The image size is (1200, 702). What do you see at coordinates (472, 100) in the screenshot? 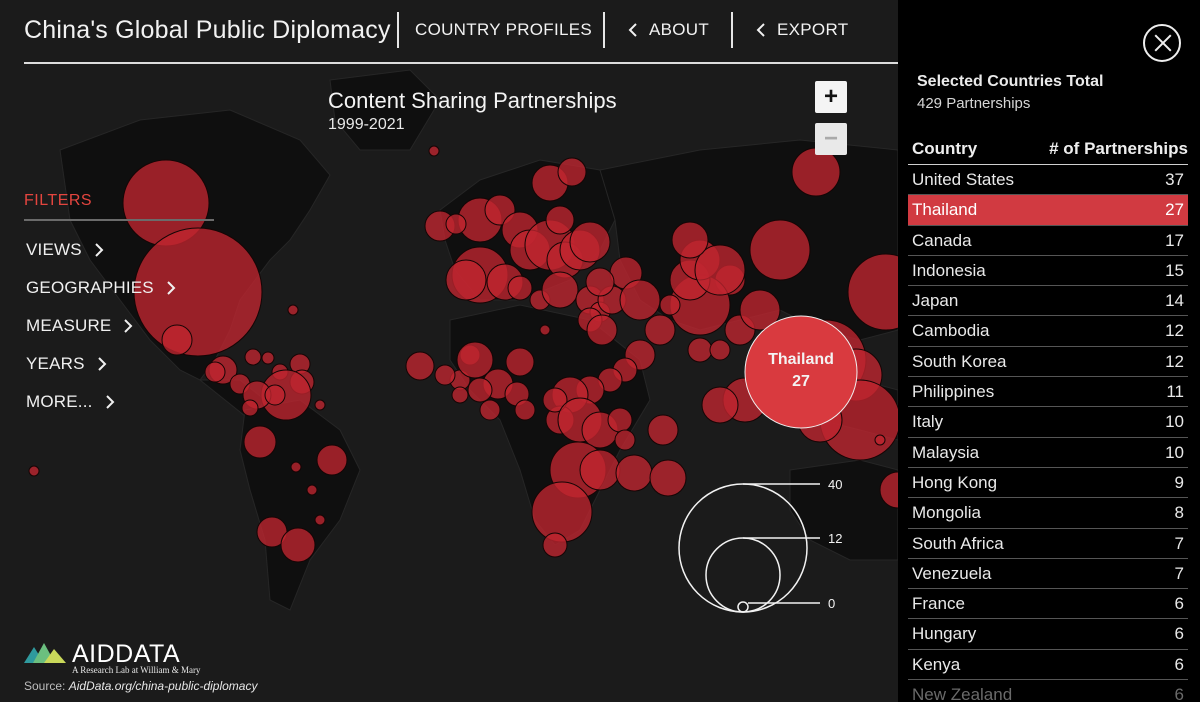
I see `map-title: Content Sharing Partnerships` at bounding box center [472, 100].